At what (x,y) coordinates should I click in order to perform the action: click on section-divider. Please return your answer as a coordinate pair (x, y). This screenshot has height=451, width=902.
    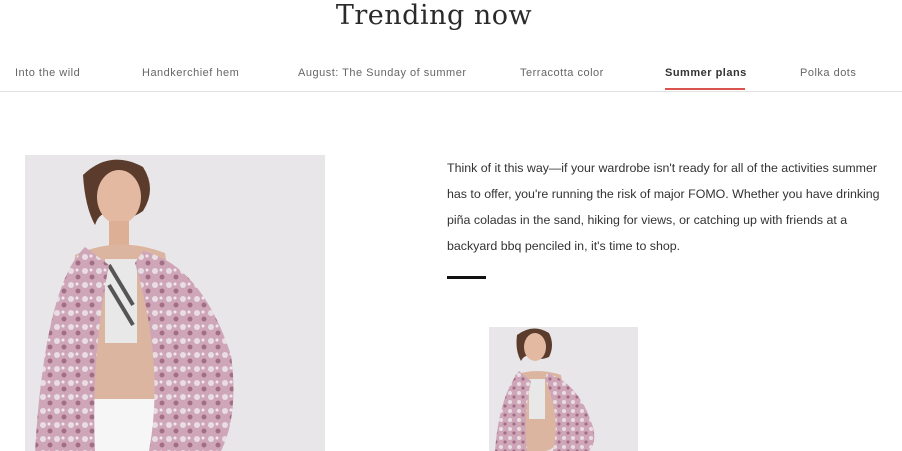
    Looking at the image, I should click on (466, 277).